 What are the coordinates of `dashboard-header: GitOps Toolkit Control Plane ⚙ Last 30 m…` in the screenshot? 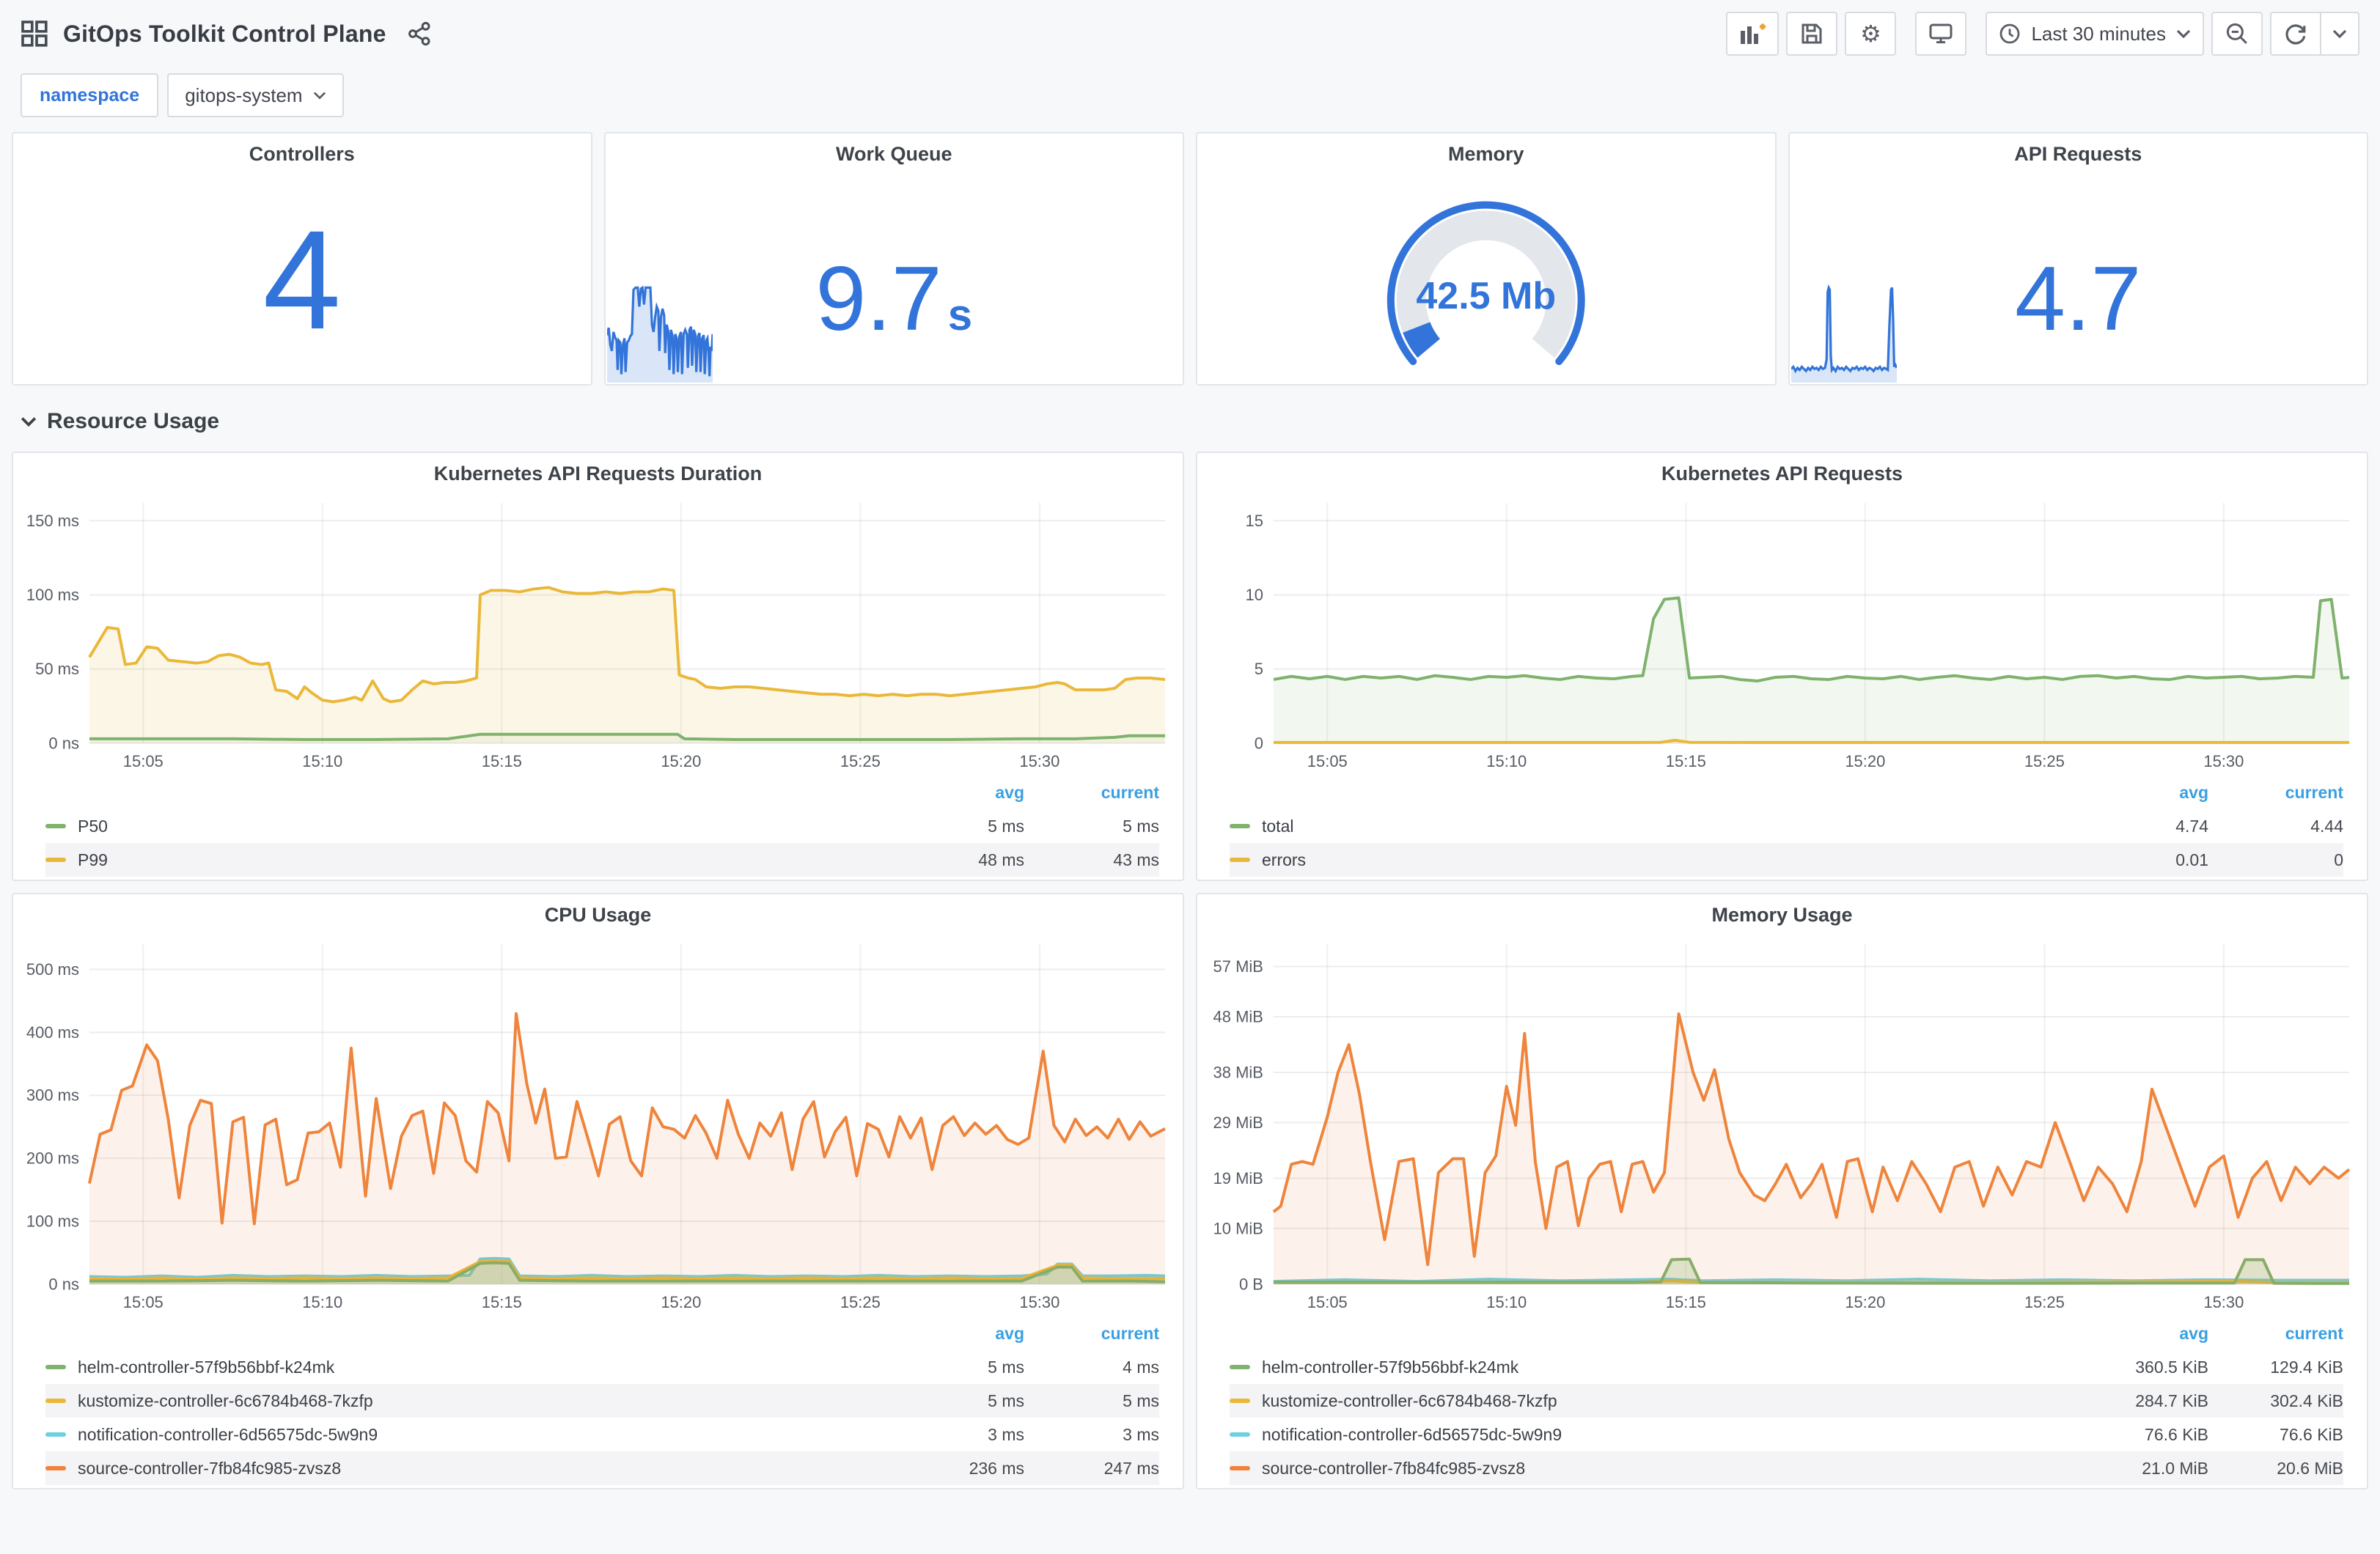 It's located at (1190, 33).